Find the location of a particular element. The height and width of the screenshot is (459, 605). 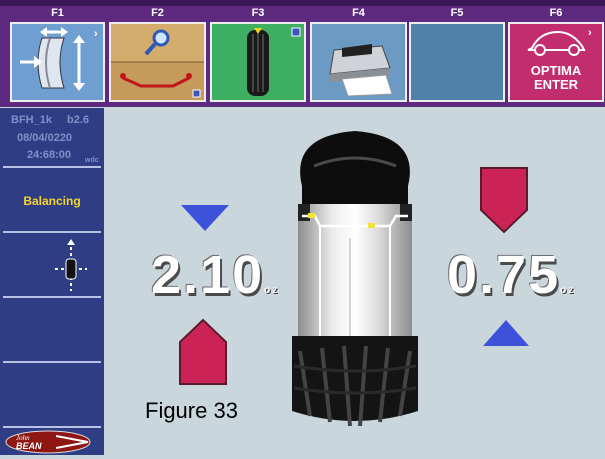

f1-key-label: F1 is located at coordinates (57, 13).